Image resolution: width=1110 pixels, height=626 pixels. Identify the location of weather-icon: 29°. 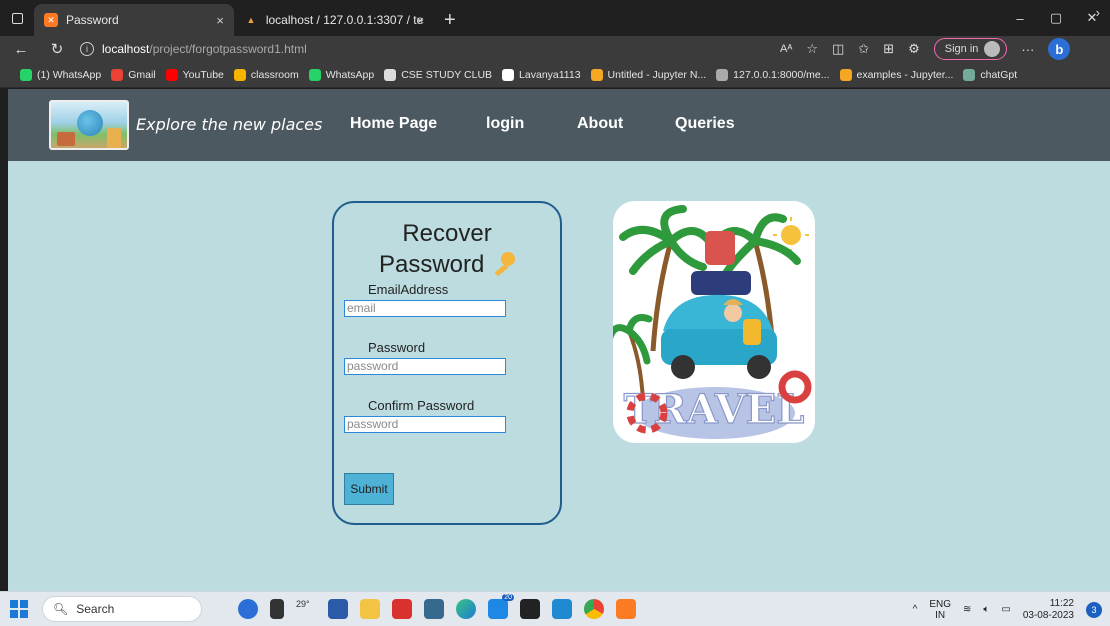
(306, 609).